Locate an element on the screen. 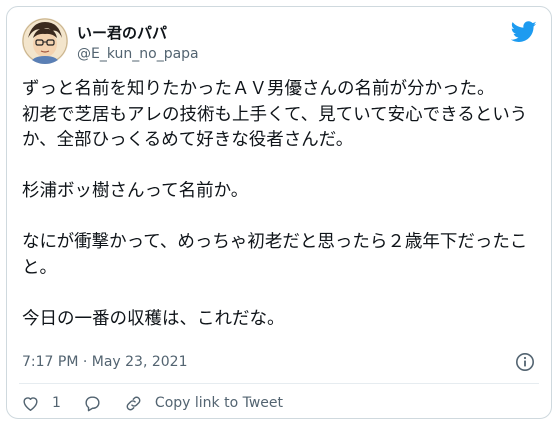 Image resolution: width=560 pixels, height=427 pixels. reply-button is located at coordinates (92, 403).